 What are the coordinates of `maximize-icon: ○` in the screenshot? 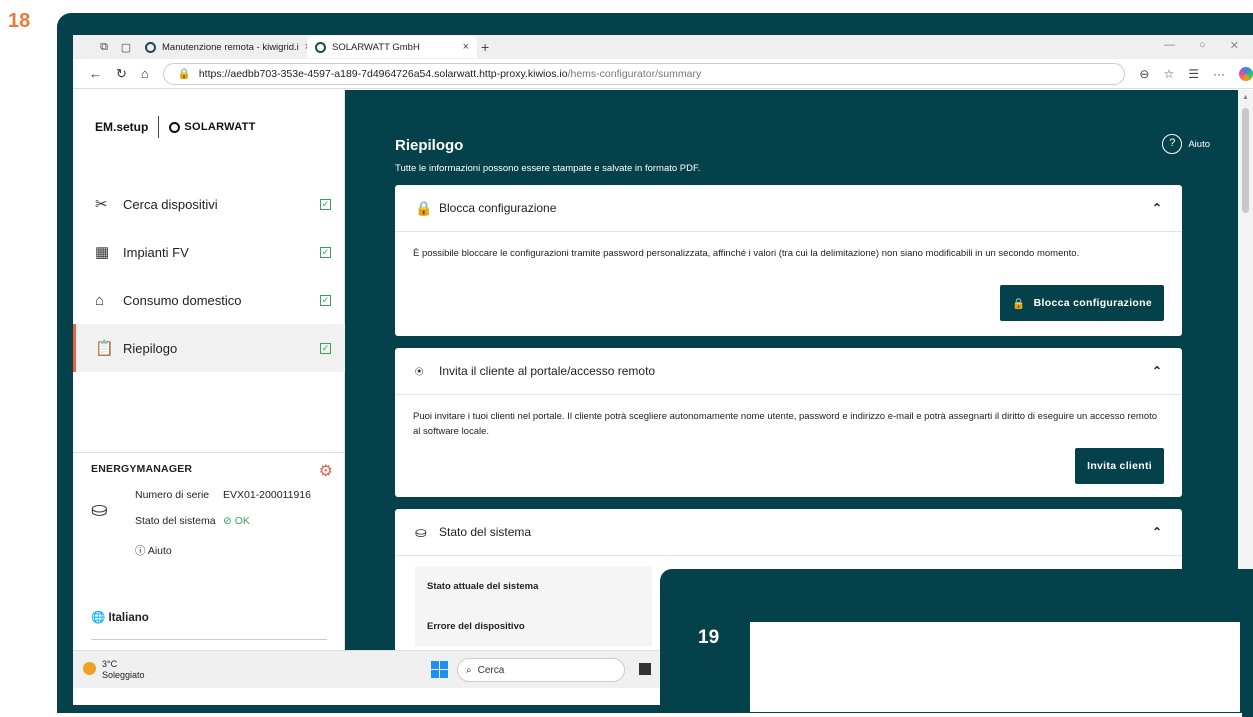 It's located at (1202, 45).